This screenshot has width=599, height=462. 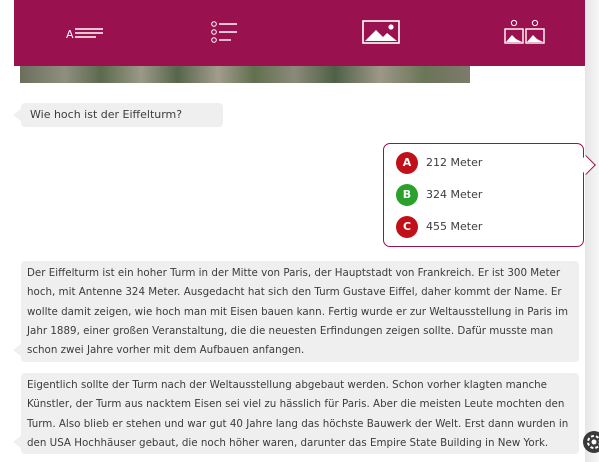 I want to click on answer-label-c: 455 Meter, so click(x=454, y=226).